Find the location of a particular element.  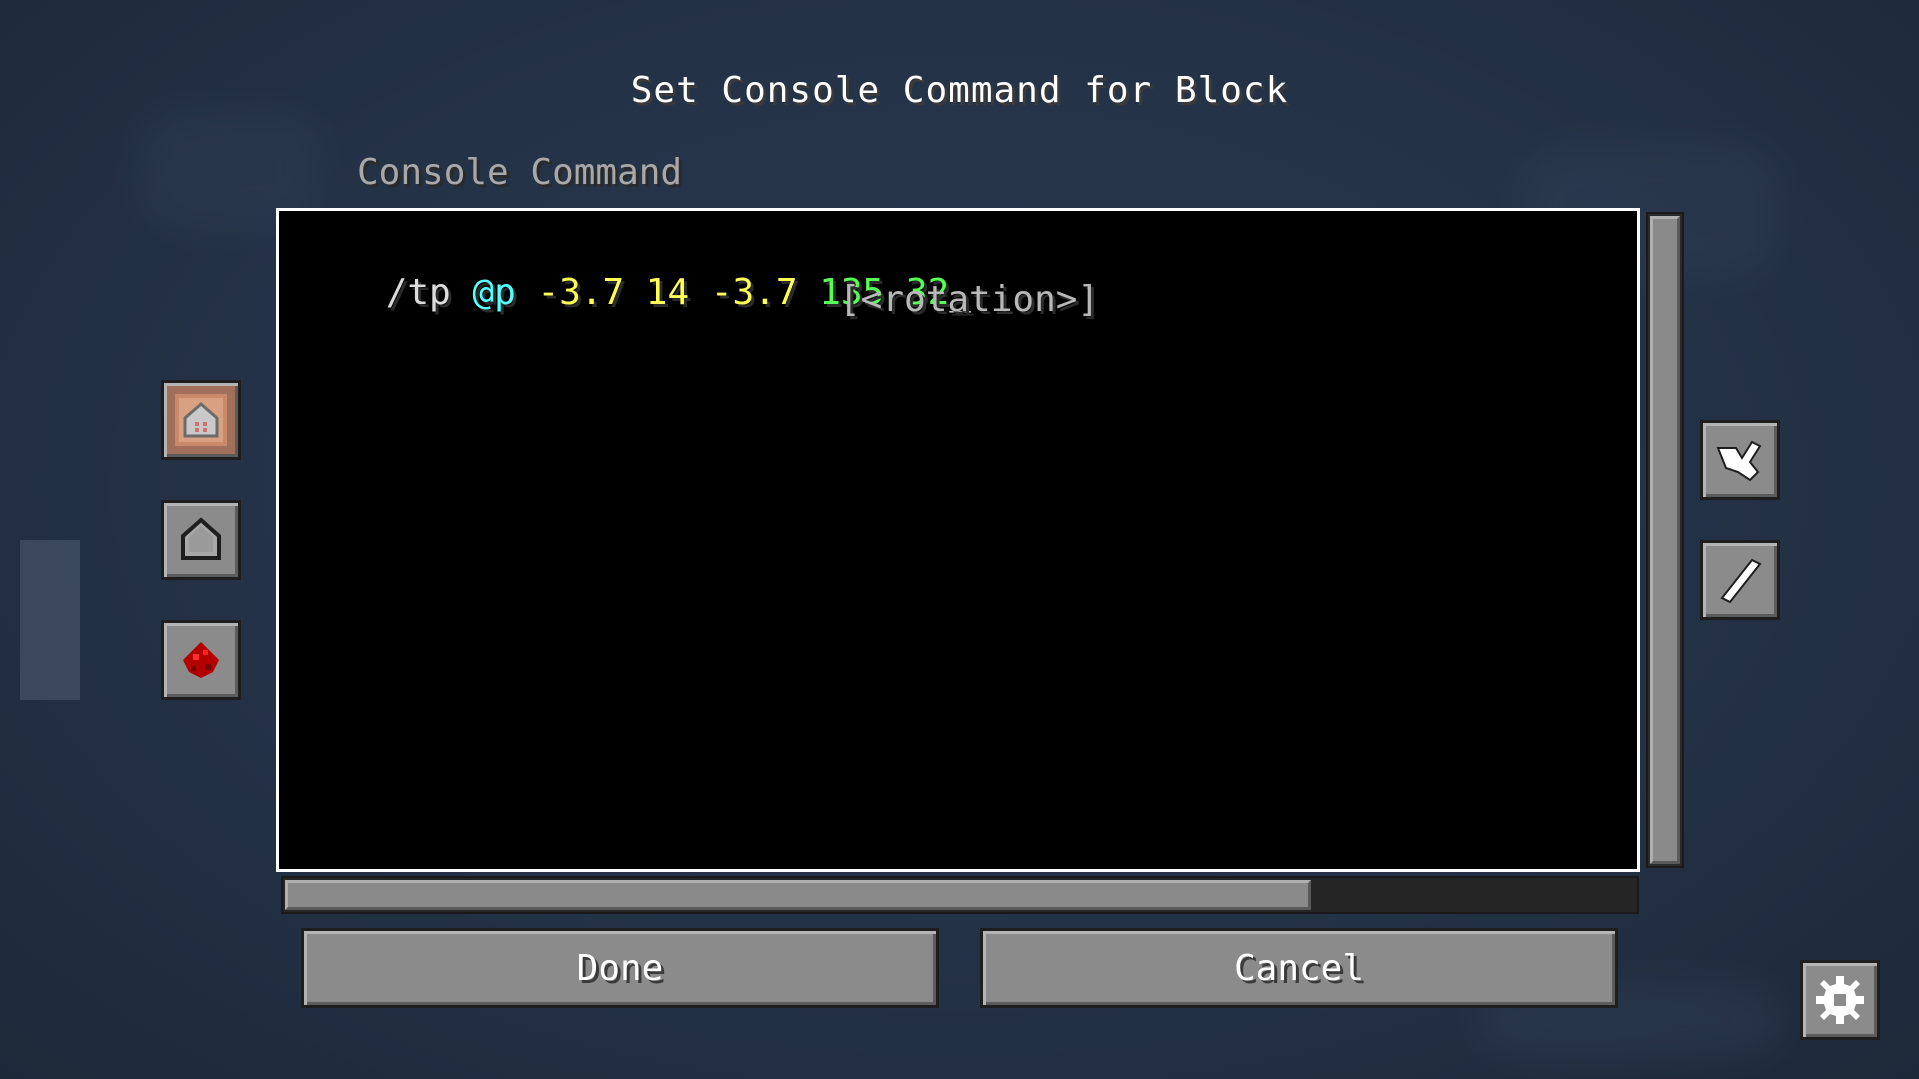

redstone-button is located at coordinates (201, 660).